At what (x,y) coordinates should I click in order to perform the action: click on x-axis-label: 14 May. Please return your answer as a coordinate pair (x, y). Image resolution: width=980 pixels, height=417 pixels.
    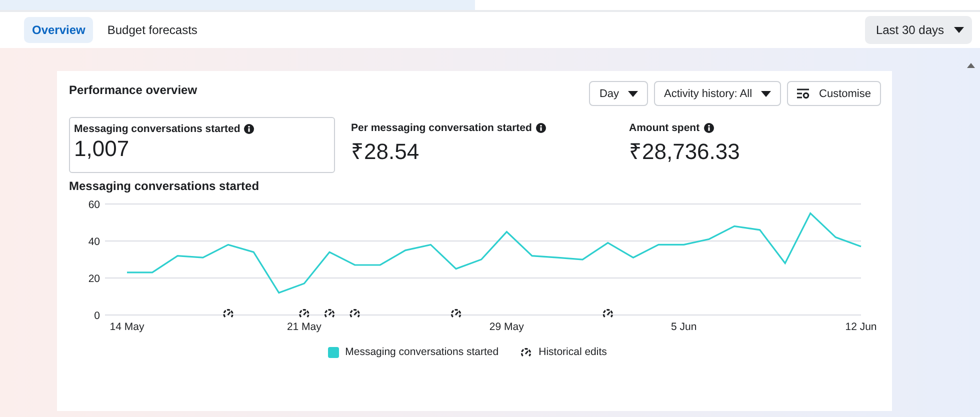
    Looking at the image, I should click on (127, 327).